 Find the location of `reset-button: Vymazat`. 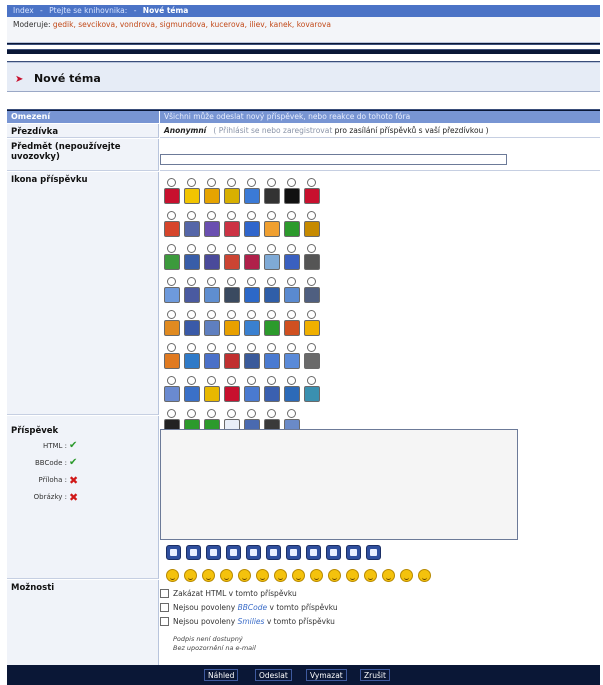

reset-button: Vymazat is located at coordinates (326, 675).